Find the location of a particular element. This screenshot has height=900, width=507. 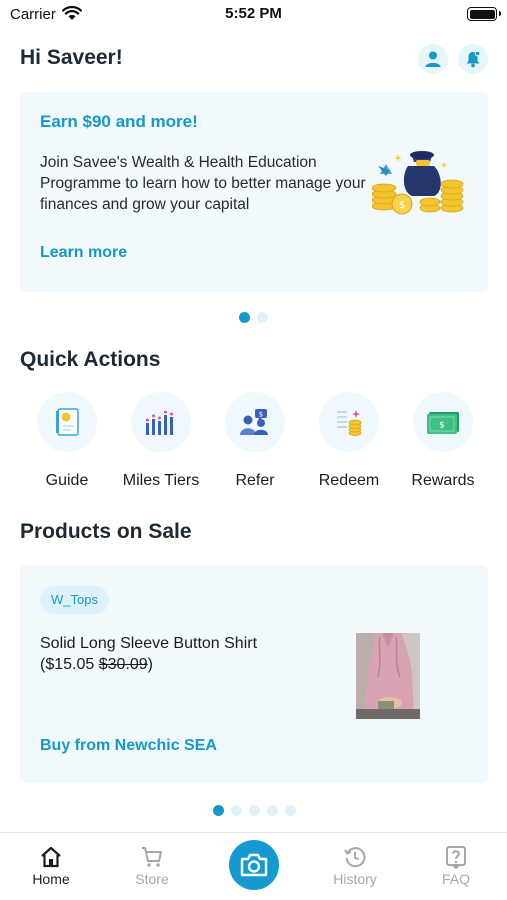

people-icon: $ is located at coordinates (254, 422).